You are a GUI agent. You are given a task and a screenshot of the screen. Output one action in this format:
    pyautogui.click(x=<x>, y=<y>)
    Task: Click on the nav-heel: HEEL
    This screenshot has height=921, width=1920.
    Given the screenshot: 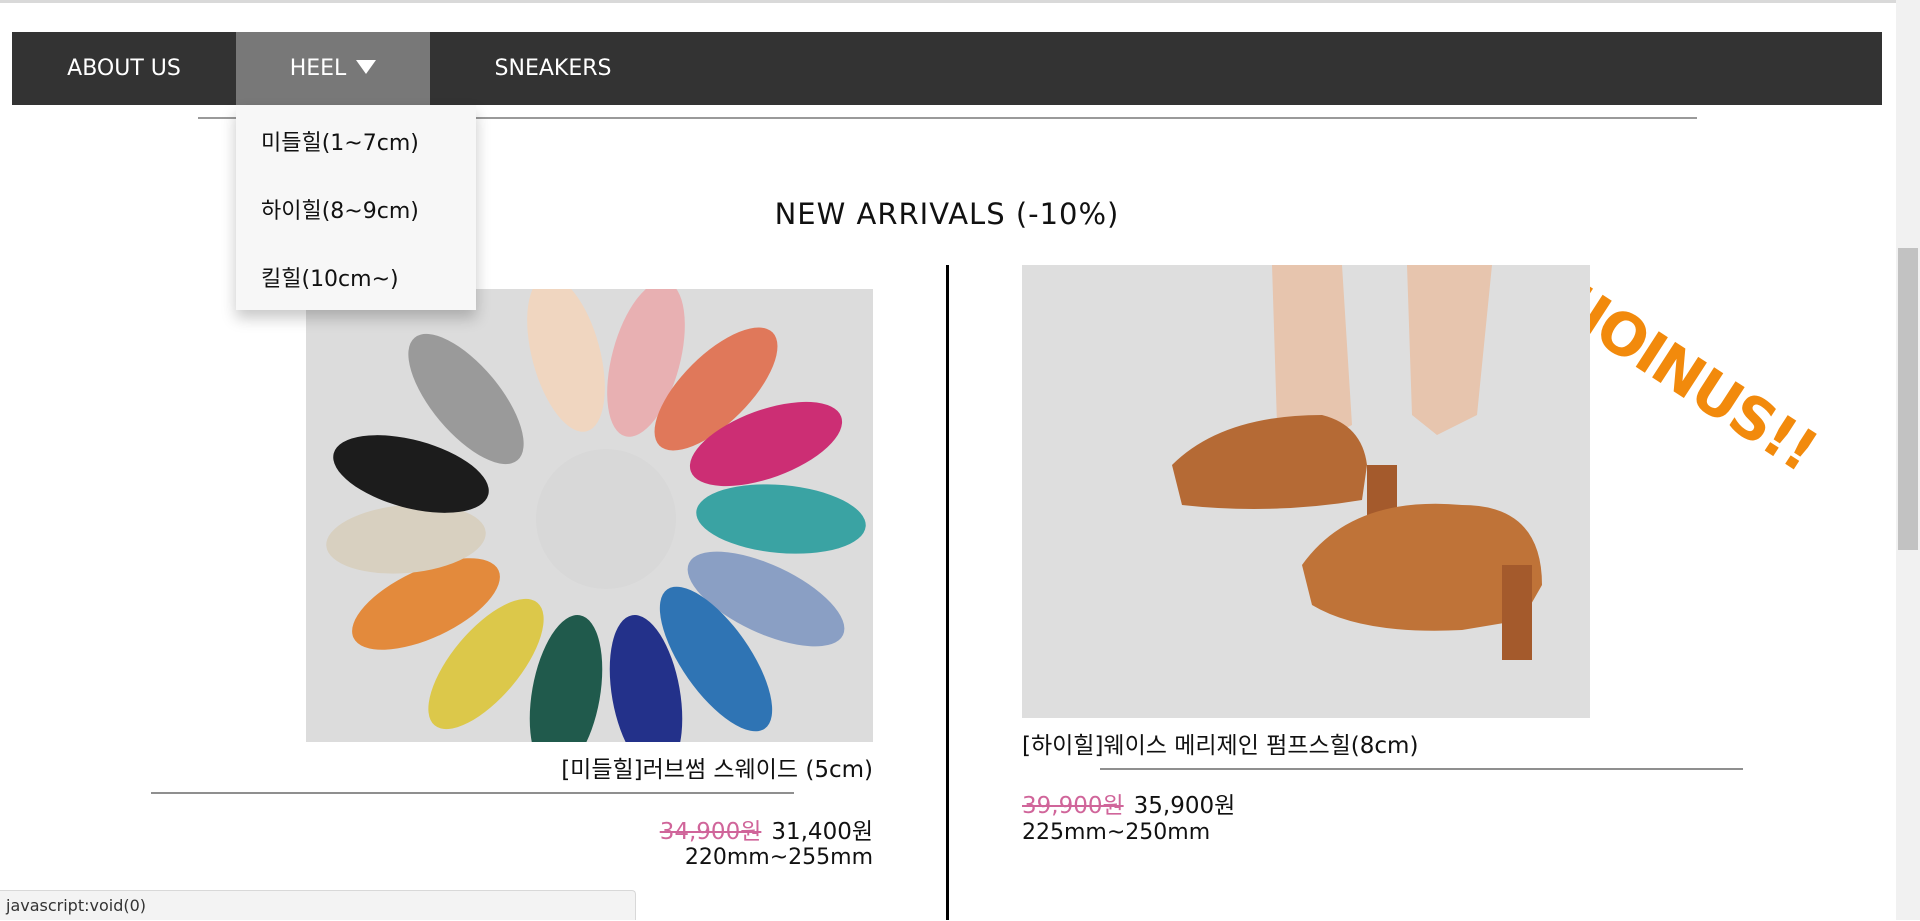 What is the action you would take?
    pyautogui.click(x=333, y=68)
    